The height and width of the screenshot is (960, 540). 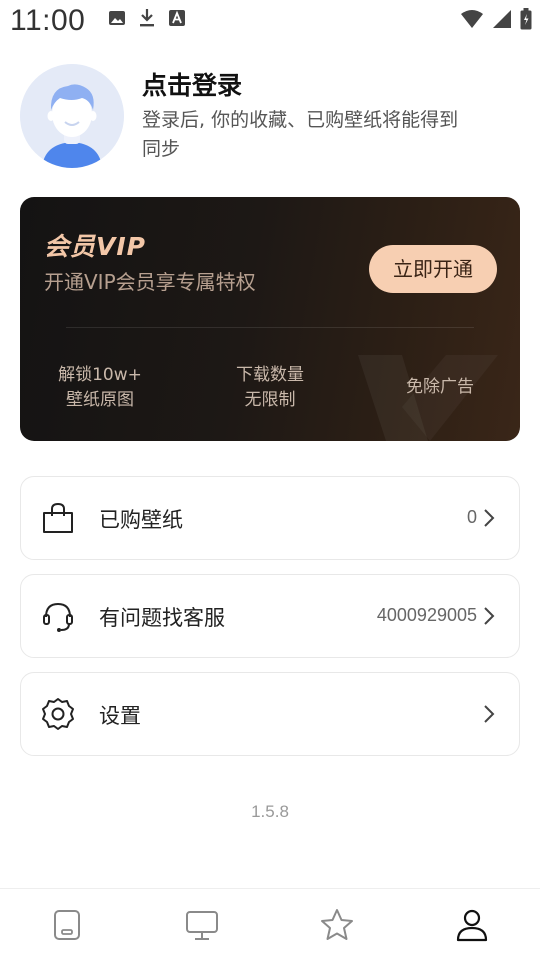 What do you see at coordinates (117, 18) in the screenshot?
I see `image-icon` at bounding box center [117, 18].